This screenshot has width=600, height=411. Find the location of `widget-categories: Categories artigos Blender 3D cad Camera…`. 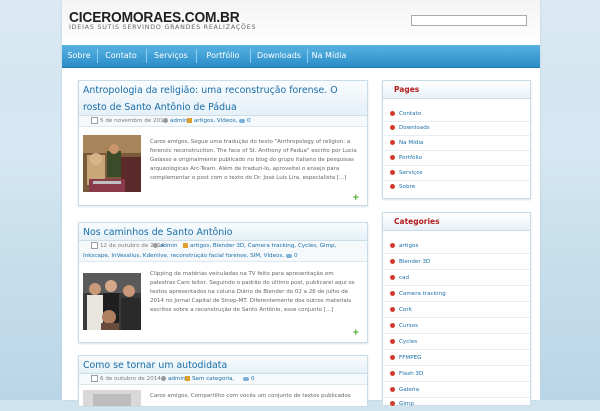

widget-categories: Categories artigos Blender 3D cad Camera… is located at coordinates (456, 309).